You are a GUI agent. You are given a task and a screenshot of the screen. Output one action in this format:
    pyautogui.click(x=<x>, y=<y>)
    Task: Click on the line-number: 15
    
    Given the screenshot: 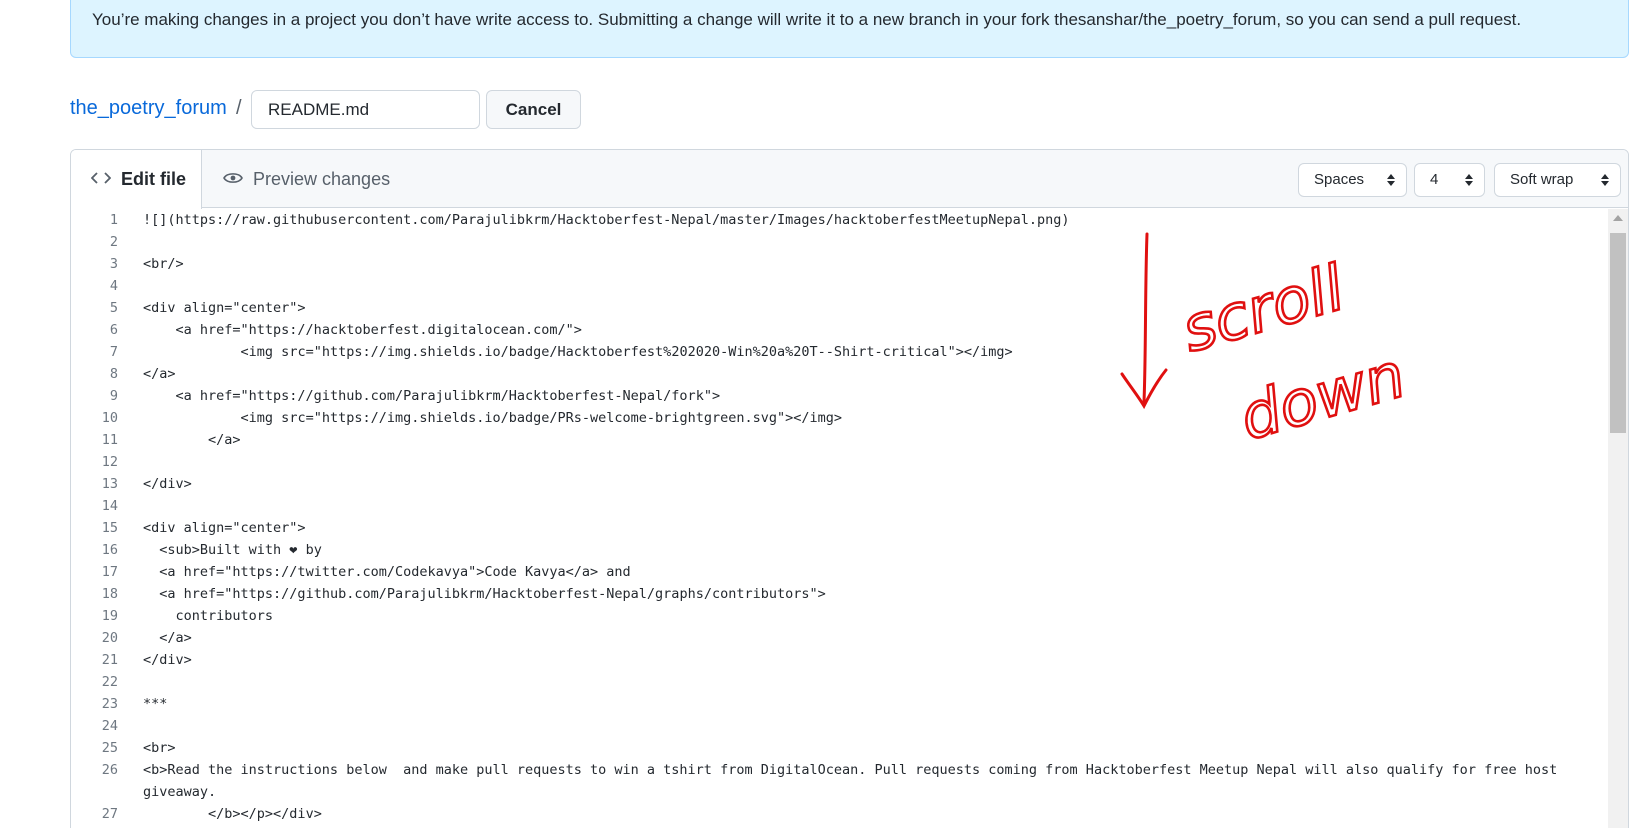 What is the action you would take?
    pyautogui.click(x=109, y=528)
    